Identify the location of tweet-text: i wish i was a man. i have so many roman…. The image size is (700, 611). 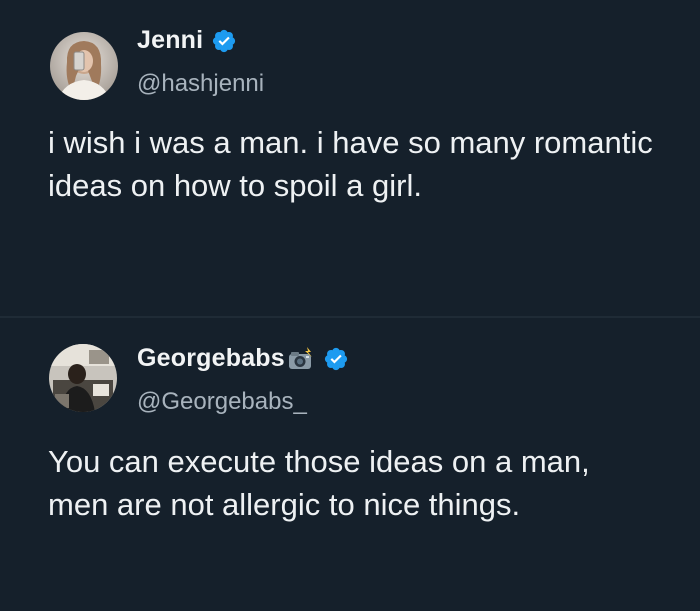
(350, 164).